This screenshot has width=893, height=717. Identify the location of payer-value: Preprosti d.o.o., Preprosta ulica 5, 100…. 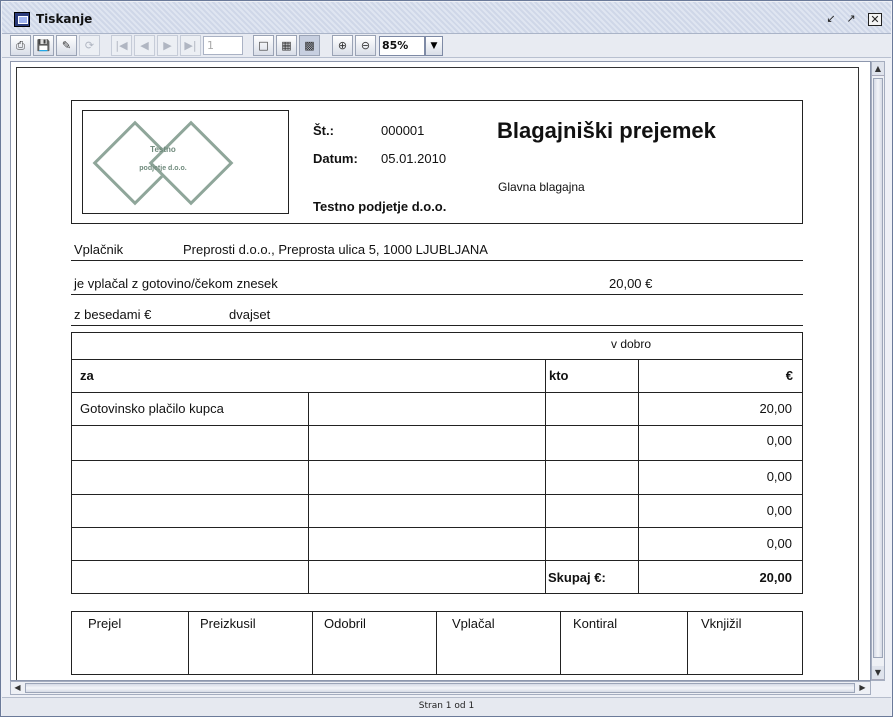
(335, 249).